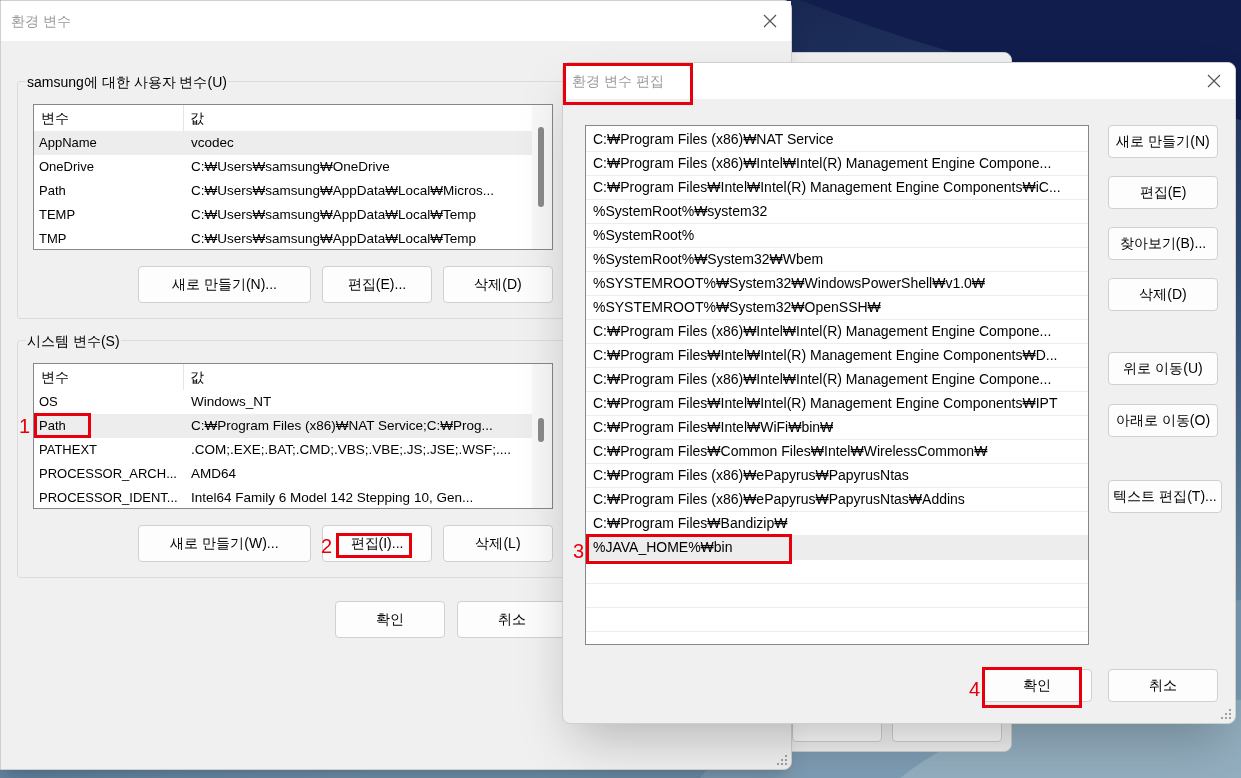 This screenshot has height=778, width=1241. Describe the element at coordinates (663, 547) in the screenshot. I see `list-item-text: %JAVA_HOME%₩bin` at that location.